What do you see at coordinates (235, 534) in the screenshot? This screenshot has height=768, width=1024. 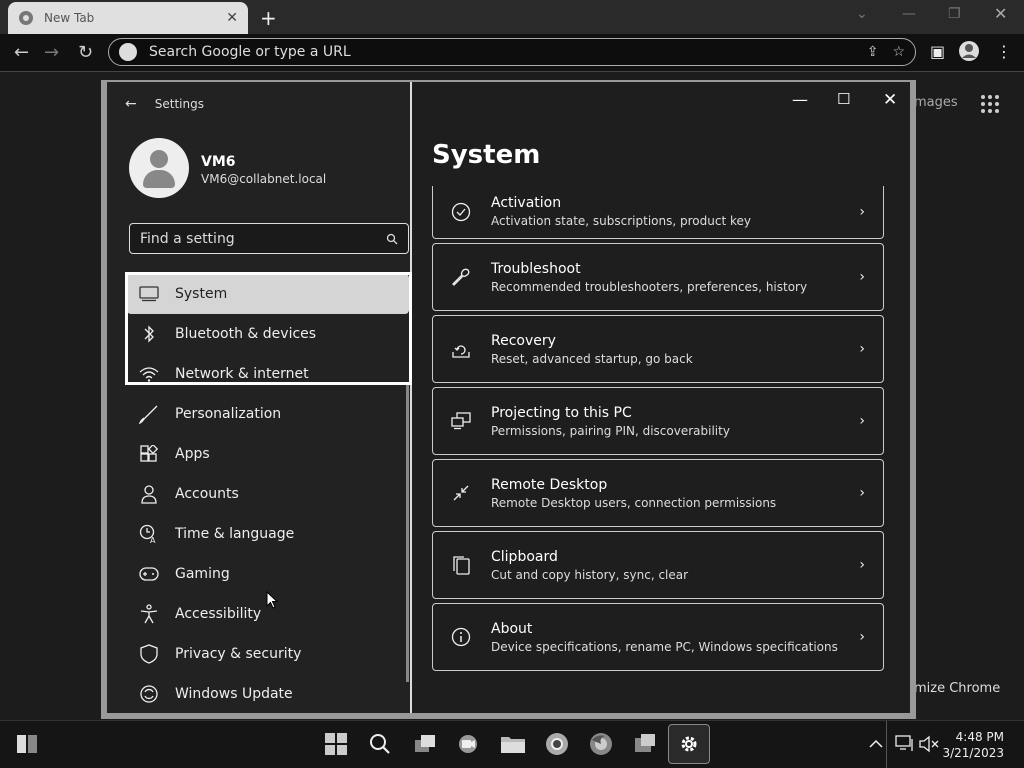 I see `nav-label: Time & language` at bounding box center [235, 534].